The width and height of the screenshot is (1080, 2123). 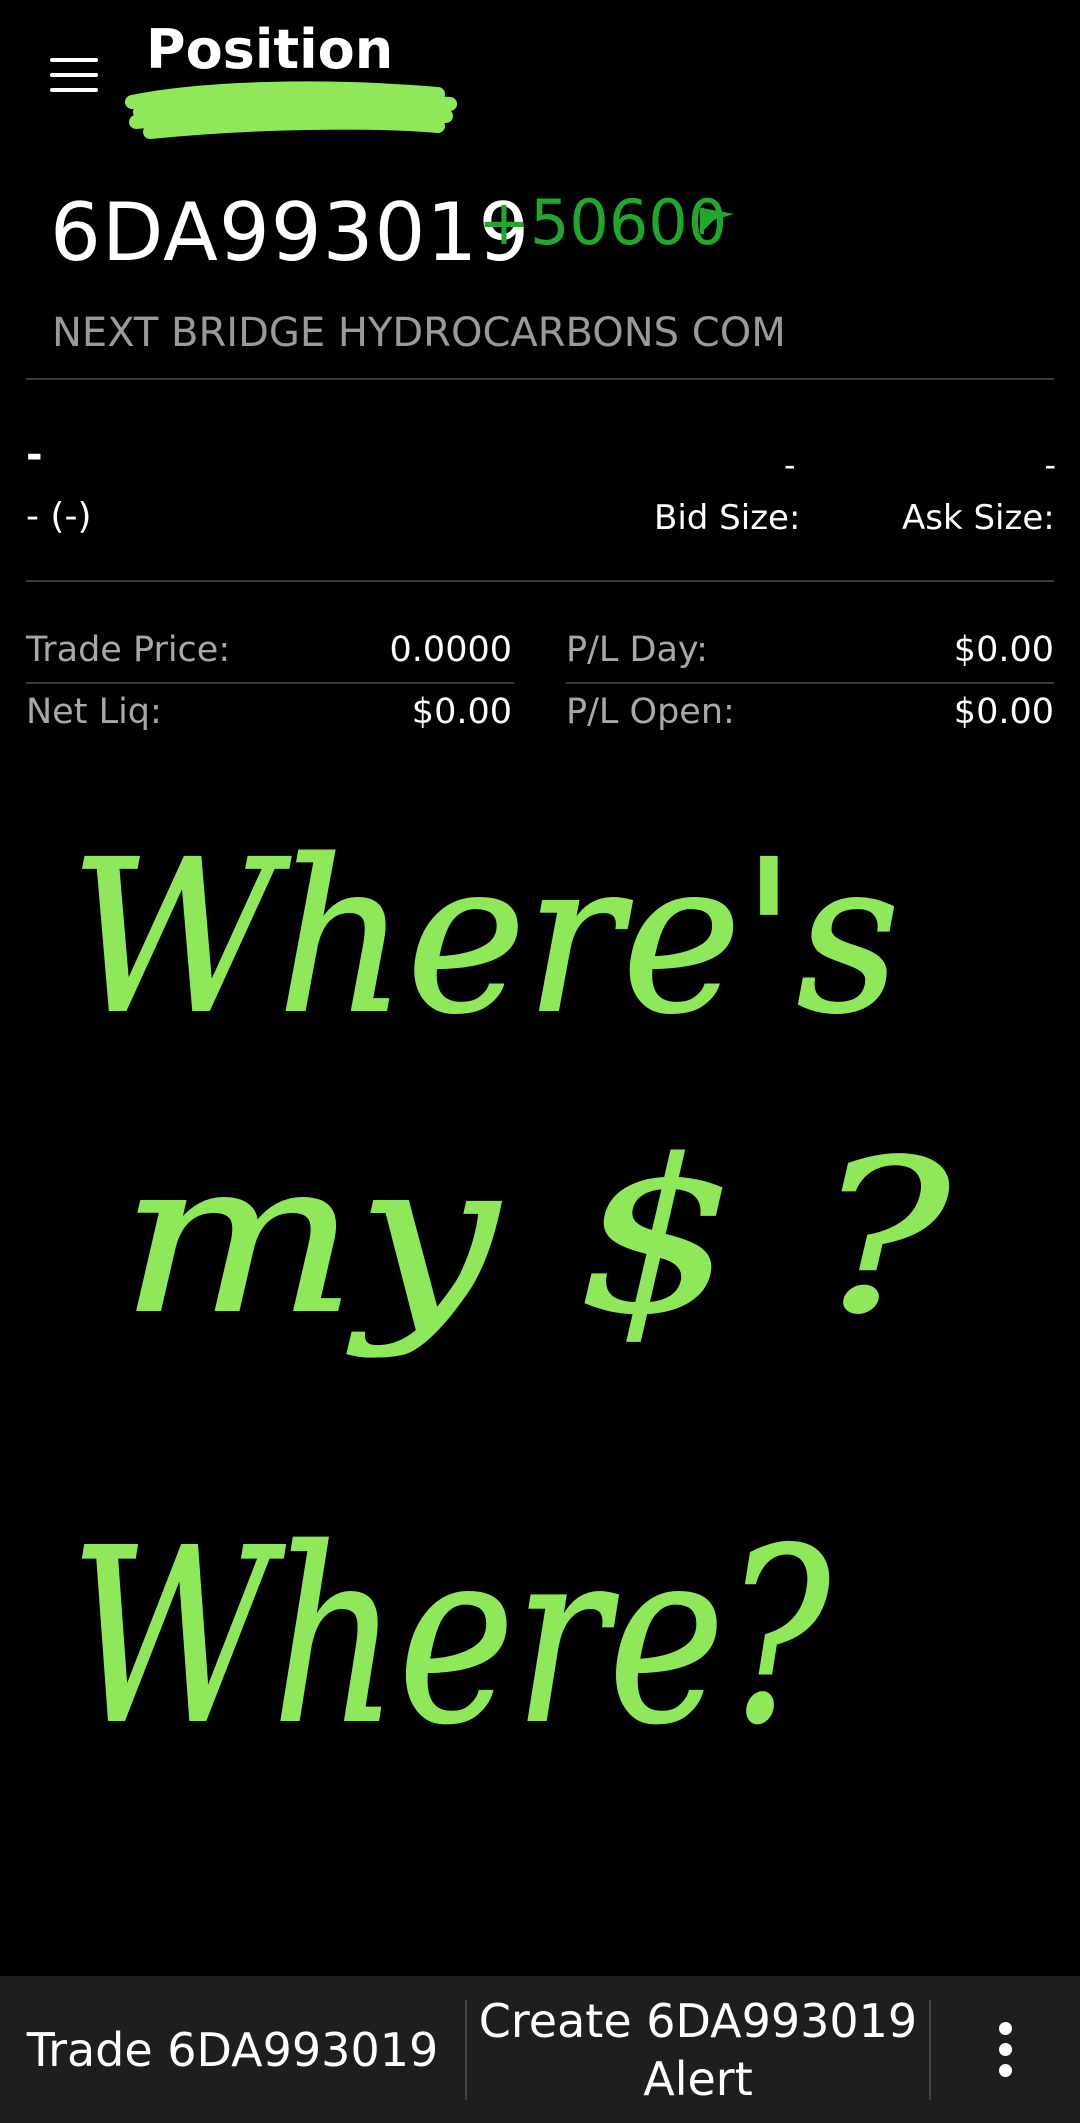 I want to click on trade-button: Trade 6DA993019, so click(x=232, y=2049).